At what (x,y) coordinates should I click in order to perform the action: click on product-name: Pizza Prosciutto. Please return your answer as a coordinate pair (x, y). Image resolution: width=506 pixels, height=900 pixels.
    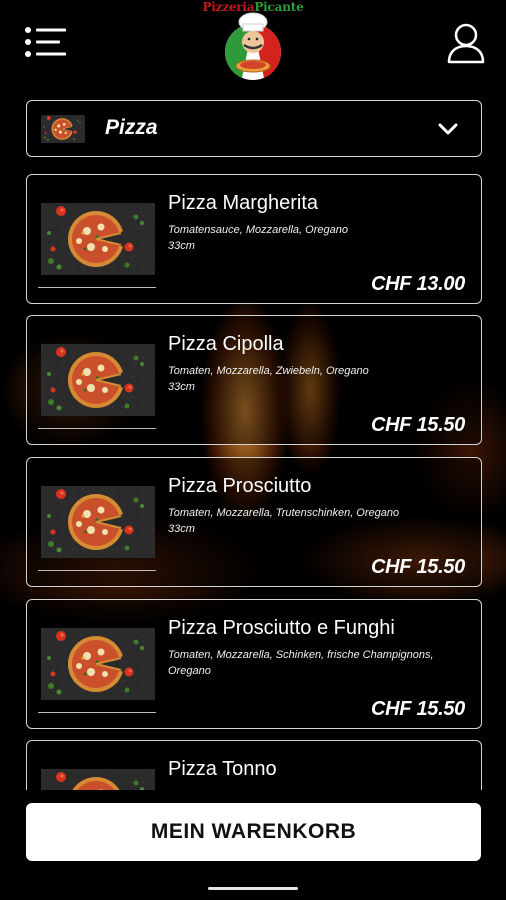
    Looking at the image, I should click on (240, 486).